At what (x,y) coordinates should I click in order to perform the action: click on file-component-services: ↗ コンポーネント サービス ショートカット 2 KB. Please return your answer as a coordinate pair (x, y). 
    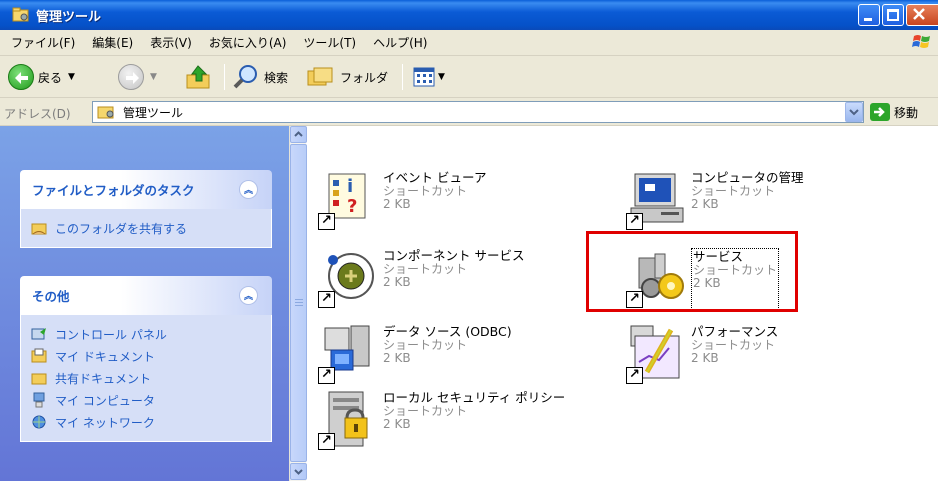
    Looking at the image, I should click on (420, 278).